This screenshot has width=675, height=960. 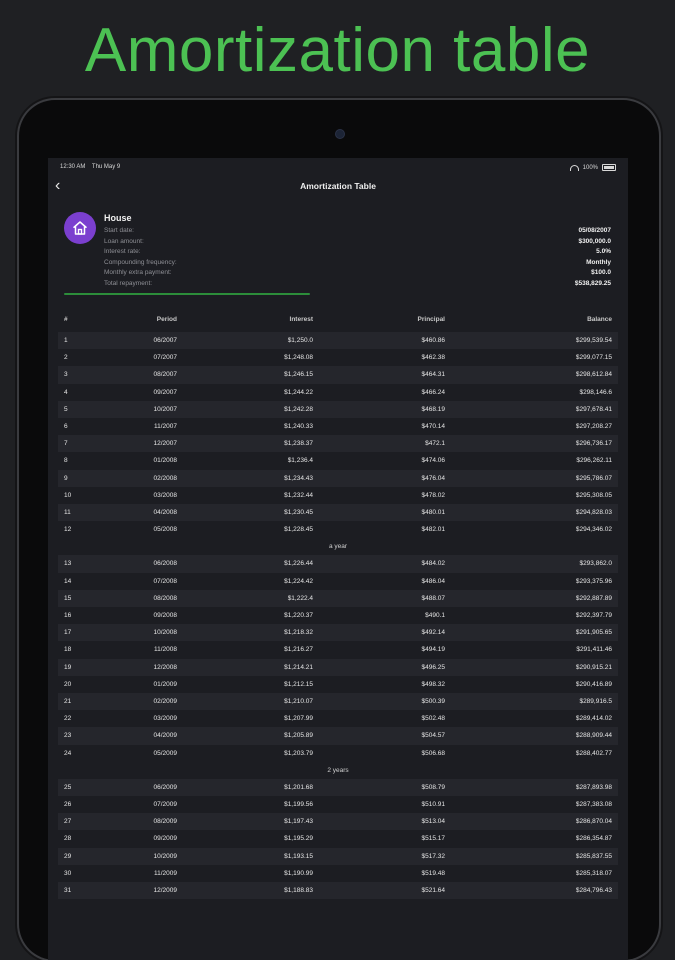 What do you see at coordinates (165, 719) in the screenshot?
I see `row-period: 03/2009` at bounding box center [165, 719].